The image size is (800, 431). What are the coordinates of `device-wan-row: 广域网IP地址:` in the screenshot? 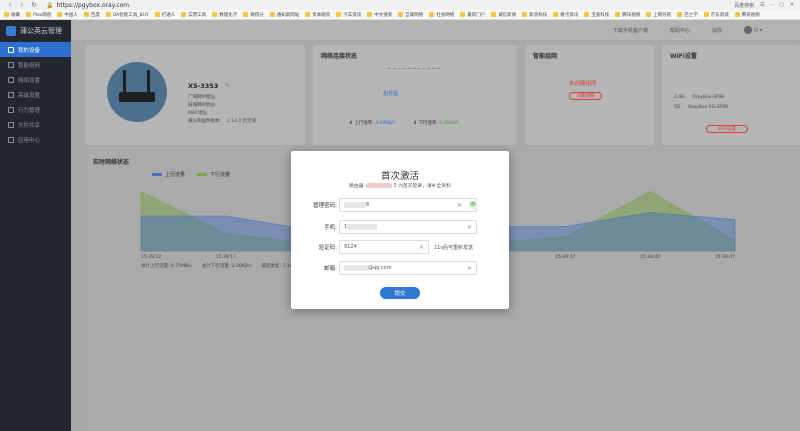 It's located at (202, 97).